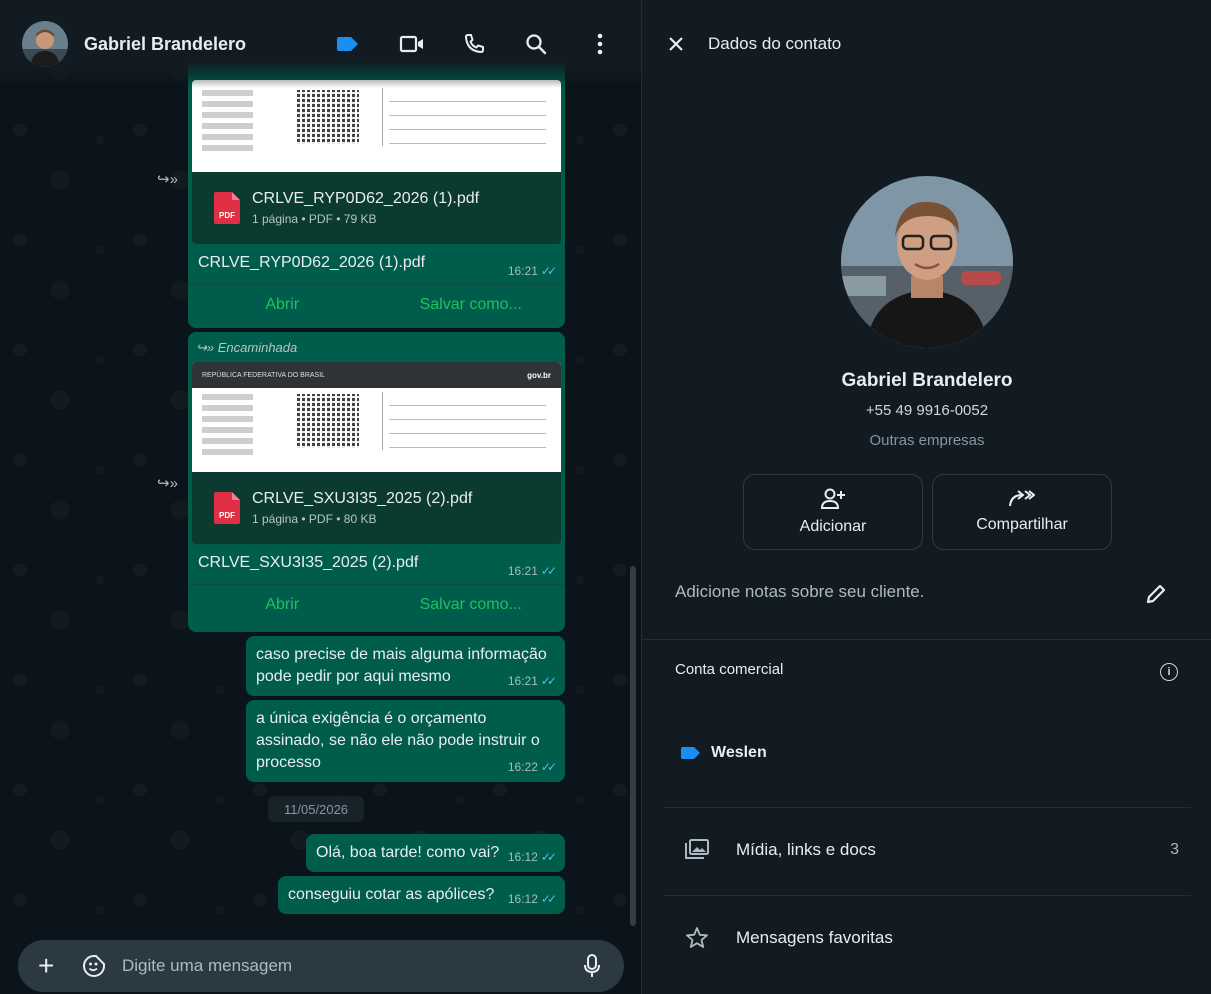 The image size is (1211, 994). I want to click on message-time: 16:22 ✓✓, so click(532, 767).